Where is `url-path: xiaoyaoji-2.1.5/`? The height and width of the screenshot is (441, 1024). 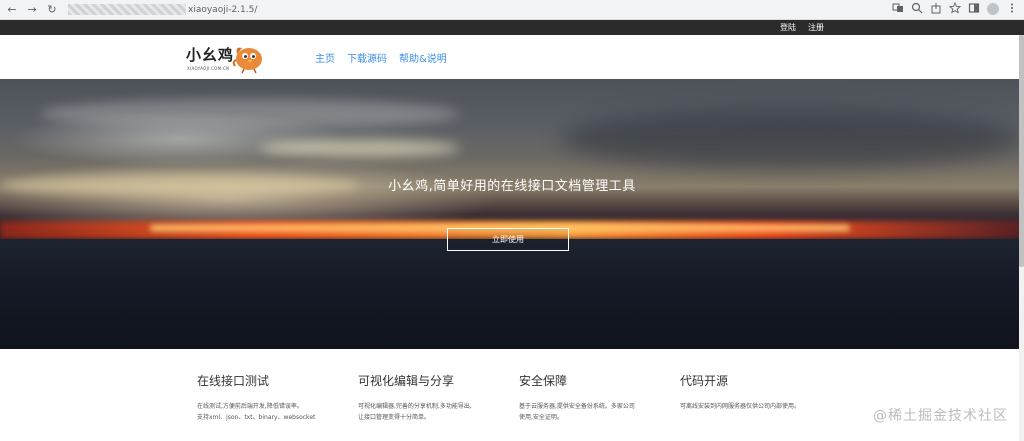 url-path: xiaoyaoji-2.1.5/ is located at coordinates (223, 9).